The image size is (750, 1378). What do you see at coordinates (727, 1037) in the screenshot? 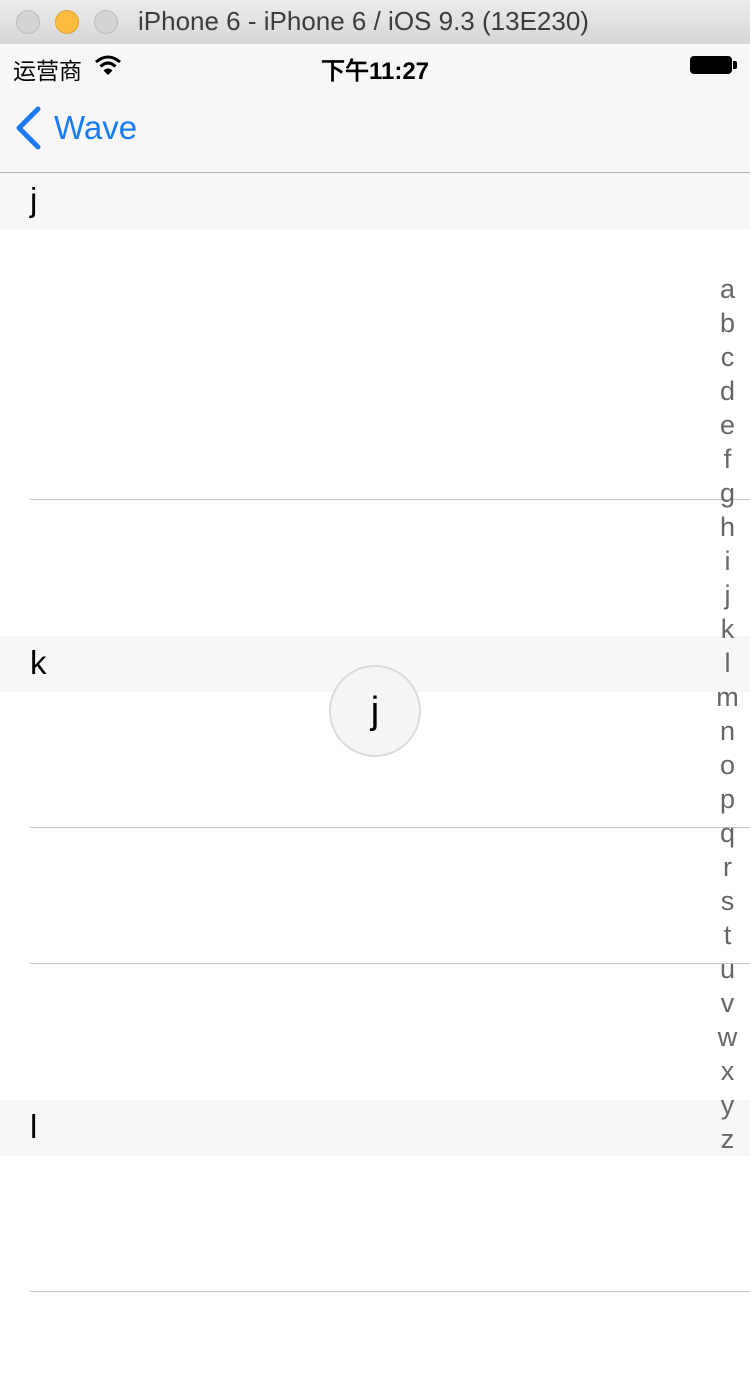
I see `index-letter-w: w` at bounding box center [727, 1037].